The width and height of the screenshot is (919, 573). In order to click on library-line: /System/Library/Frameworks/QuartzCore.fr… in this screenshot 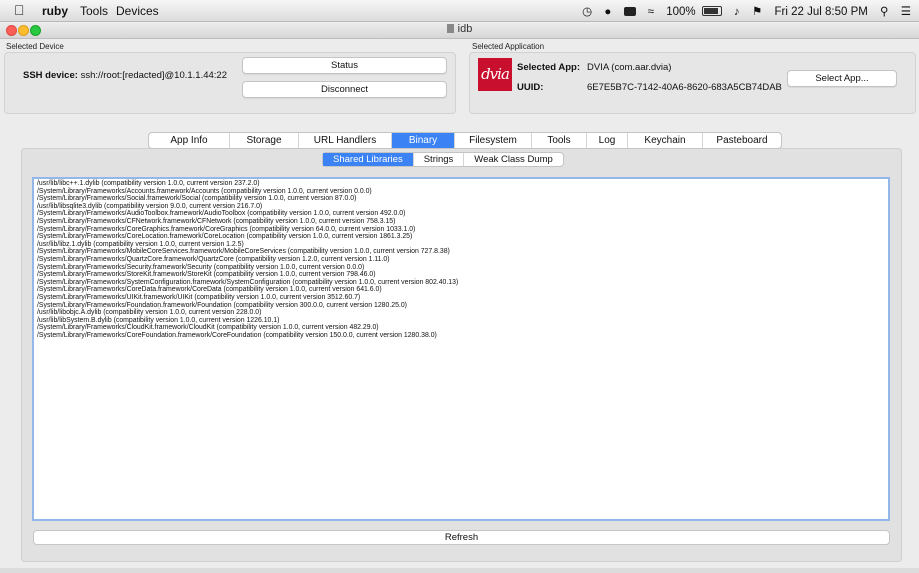, I will do `click(213, 259)`.